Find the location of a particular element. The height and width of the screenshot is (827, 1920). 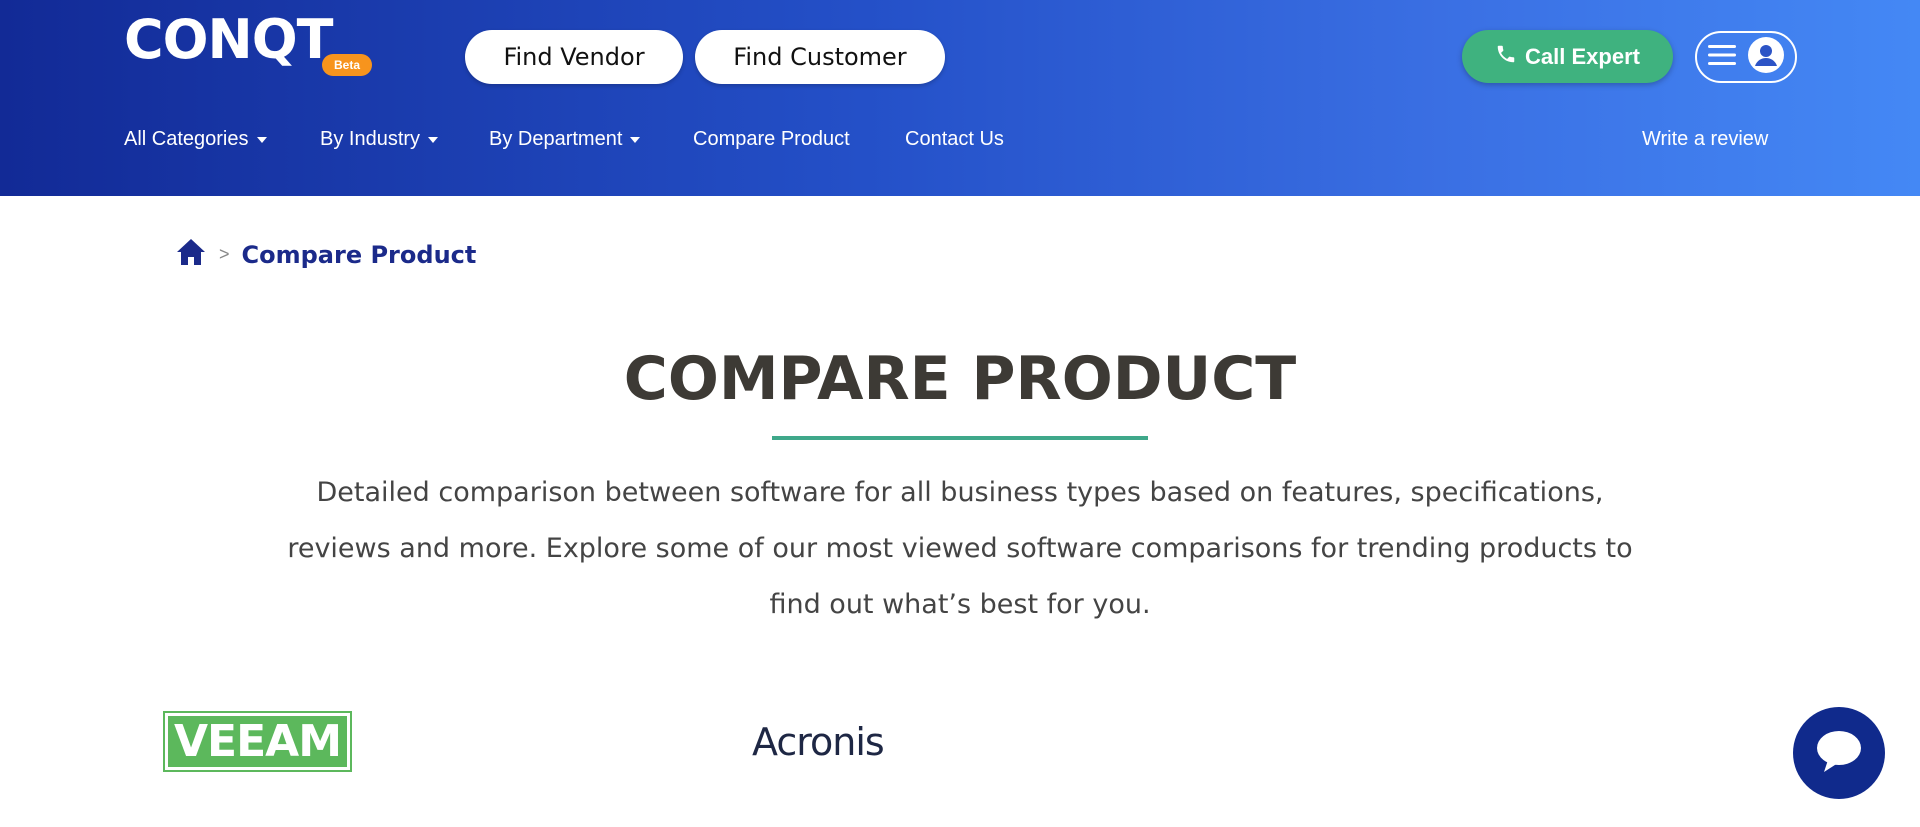

user-icon is located at coordinates (1766, 57).